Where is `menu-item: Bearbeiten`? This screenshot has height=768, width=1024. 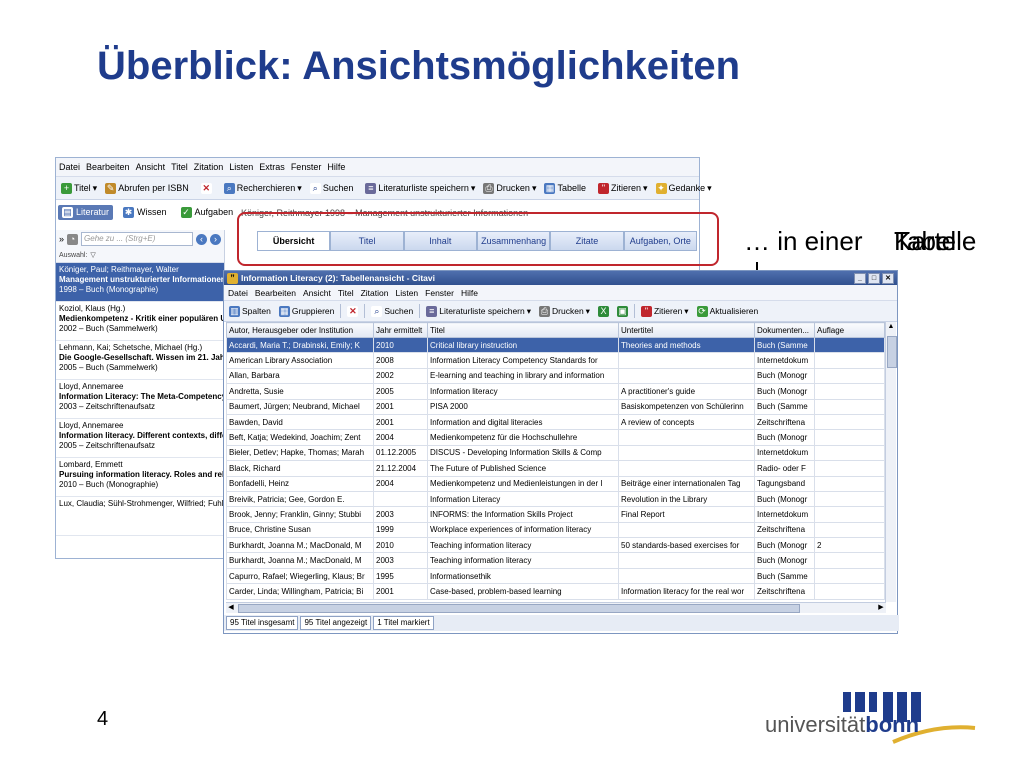 menu-item: Bearbeiten is located at coordinates (275, 293).